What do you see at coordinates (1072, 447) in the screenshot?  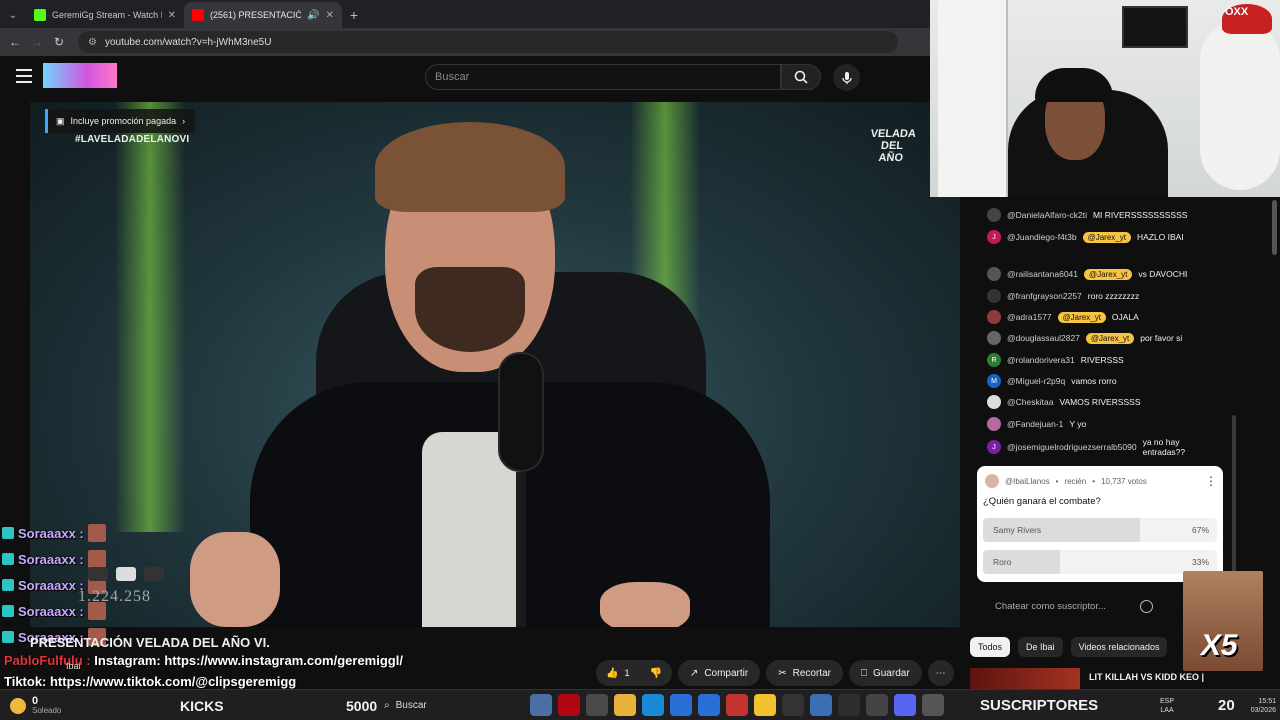 I see `chat-author: @josemiguelrodriguezserralb5090` at bounding box center [1072, 447].